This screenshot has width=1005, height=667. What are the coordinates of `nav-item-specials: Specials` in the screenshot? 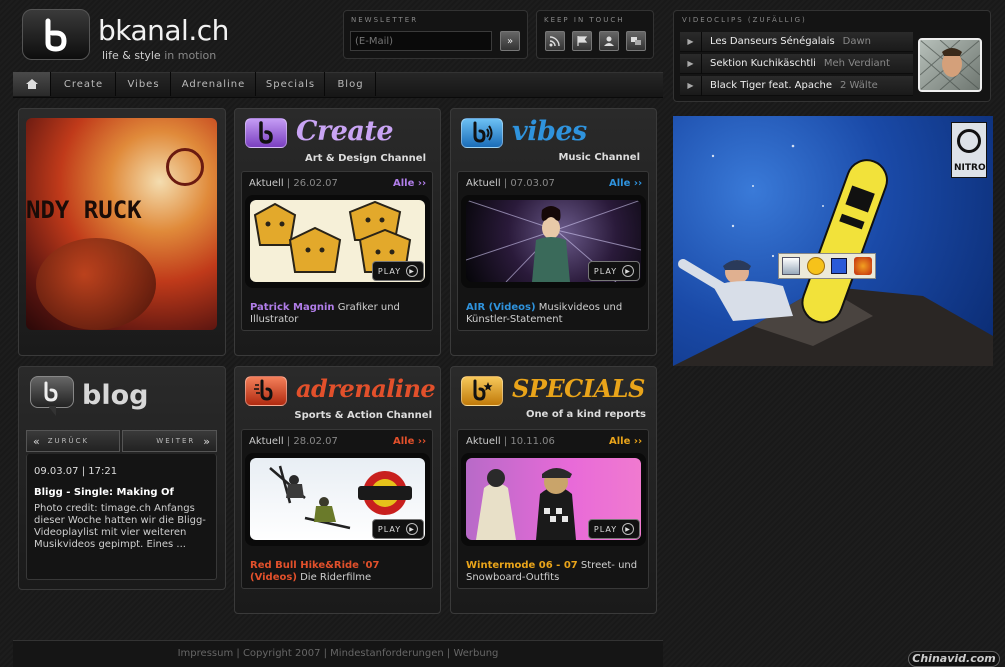 It's located at (291, 84).